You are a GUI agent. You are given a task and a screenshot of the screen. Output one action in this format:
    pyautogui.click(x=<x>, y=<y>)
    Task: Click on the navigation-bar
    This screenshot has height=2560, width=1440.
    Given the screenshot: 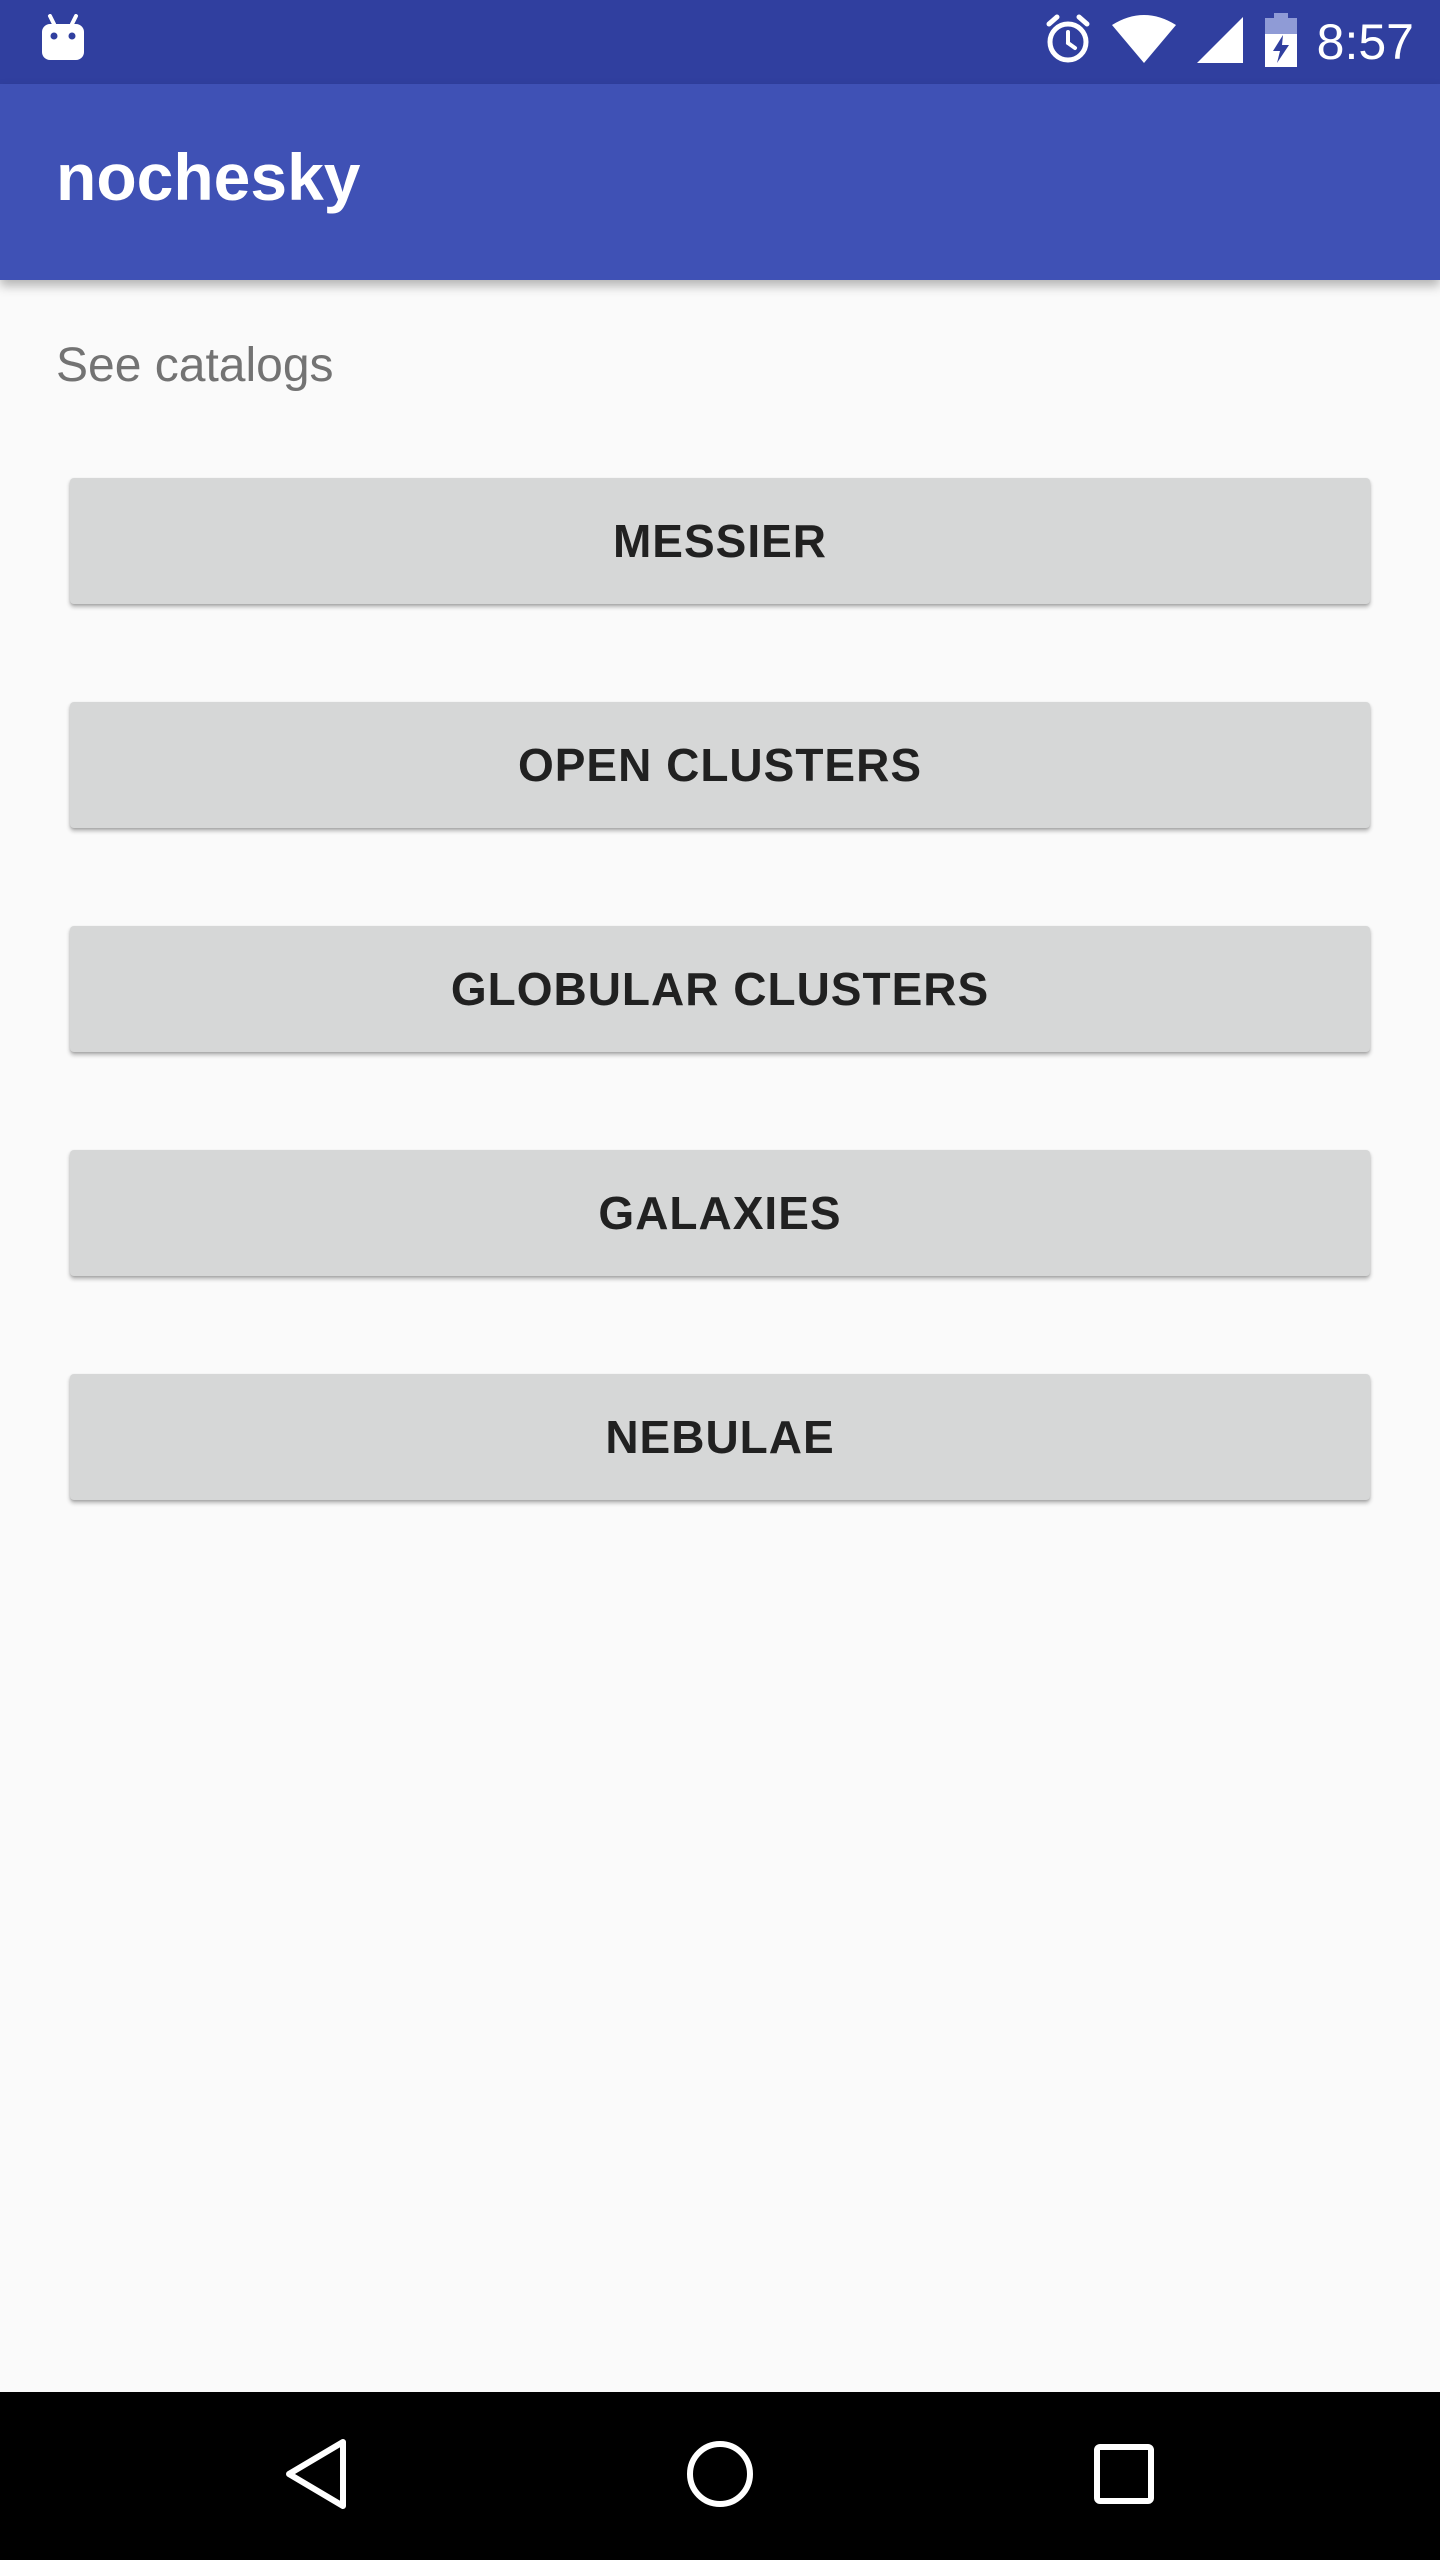 What is the action you would take?
    pyautogui.click(x=720, y=2476)
    